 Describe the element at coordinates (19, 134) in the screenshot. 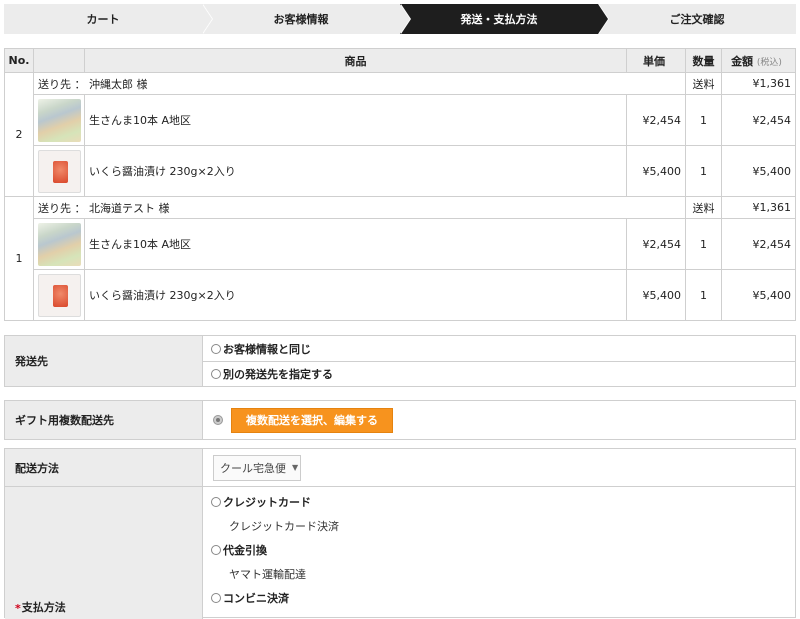

I see `group-number: 2` at that location.